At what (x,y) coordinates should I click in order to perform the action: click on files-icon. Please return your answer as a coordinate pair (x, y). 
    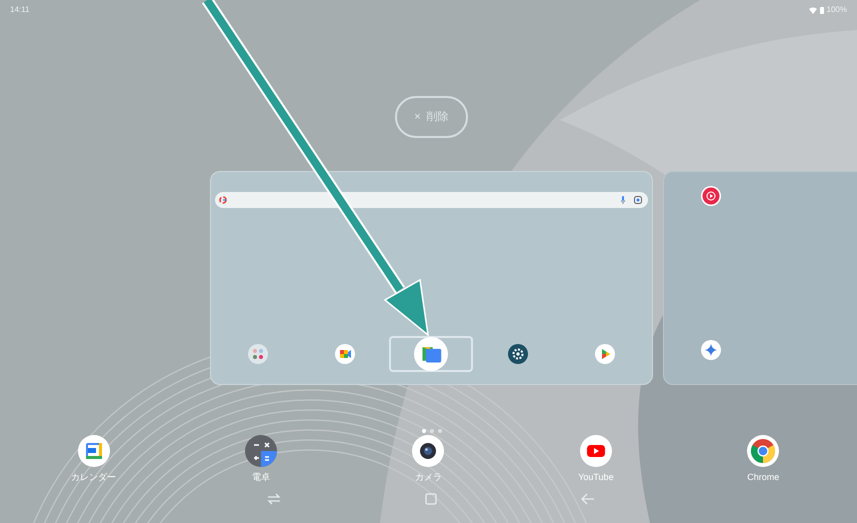
    Looking at the image, I should click on (431, 354).